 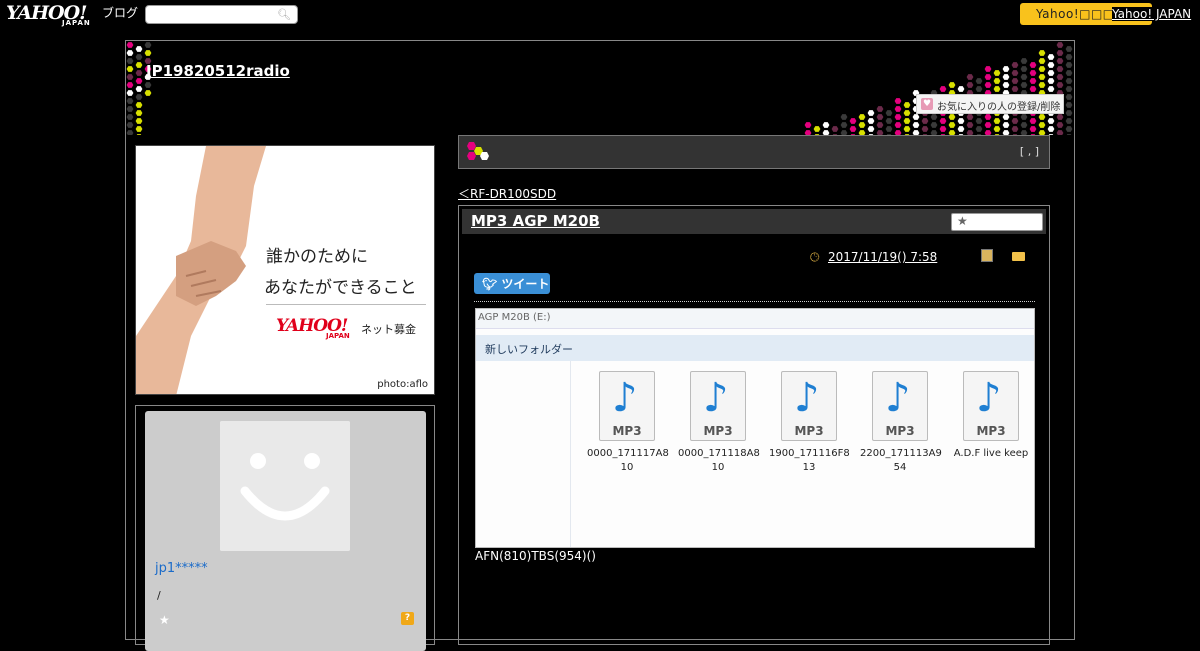 I want to click on ad-yahoo-logo-sub: JAPAN, so click(x=338, y=336).